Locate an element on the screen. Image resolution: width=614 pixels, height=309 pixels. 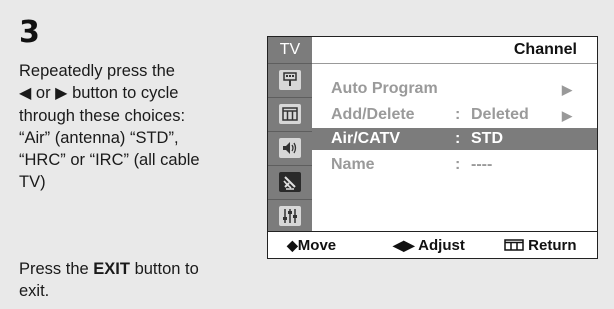
adjust-label: Adjust is located at coordinates (441, 245).